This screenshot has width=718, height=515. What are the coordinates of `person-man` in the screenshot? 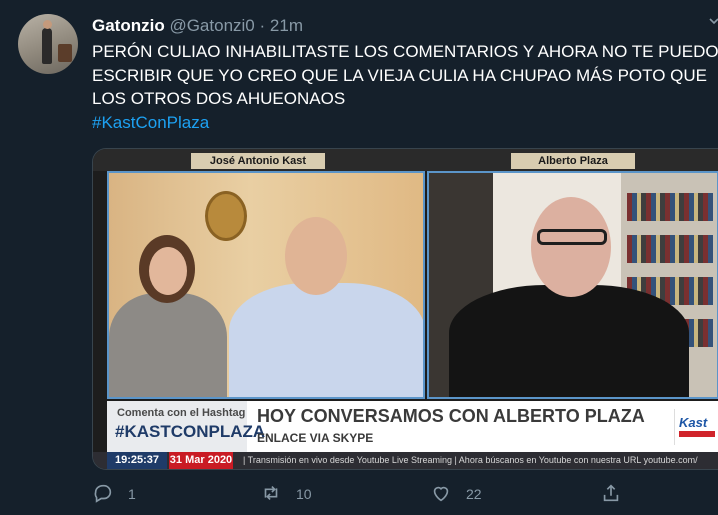 It's located at (326, 340).